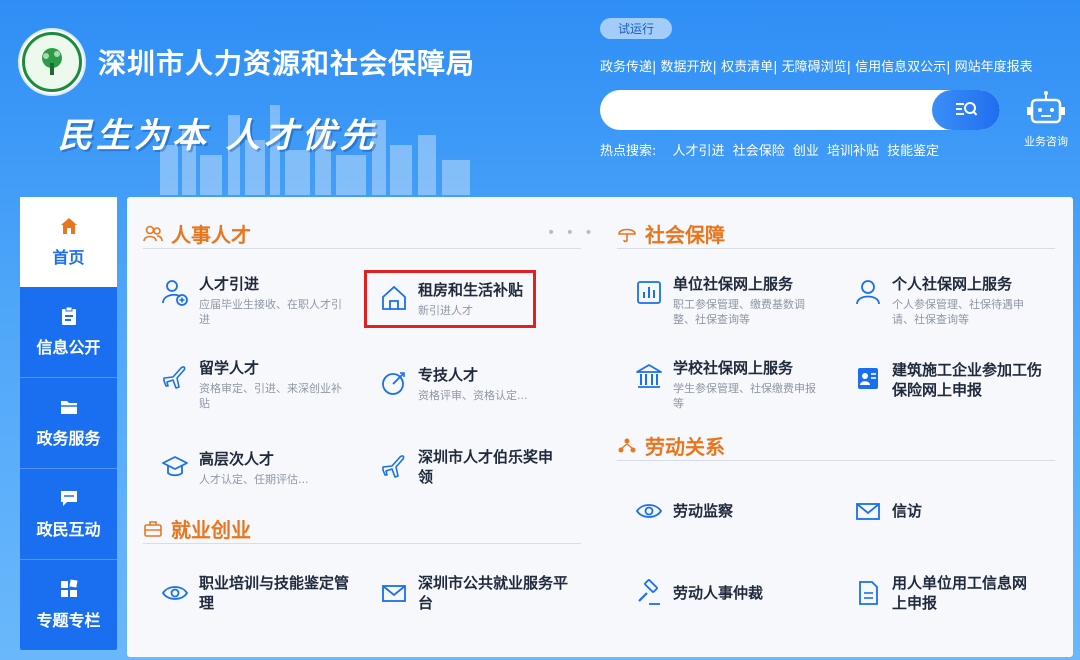 The image size is (1080, 660). I want to click on section-title-text: 就业创业, so click(211, 530).